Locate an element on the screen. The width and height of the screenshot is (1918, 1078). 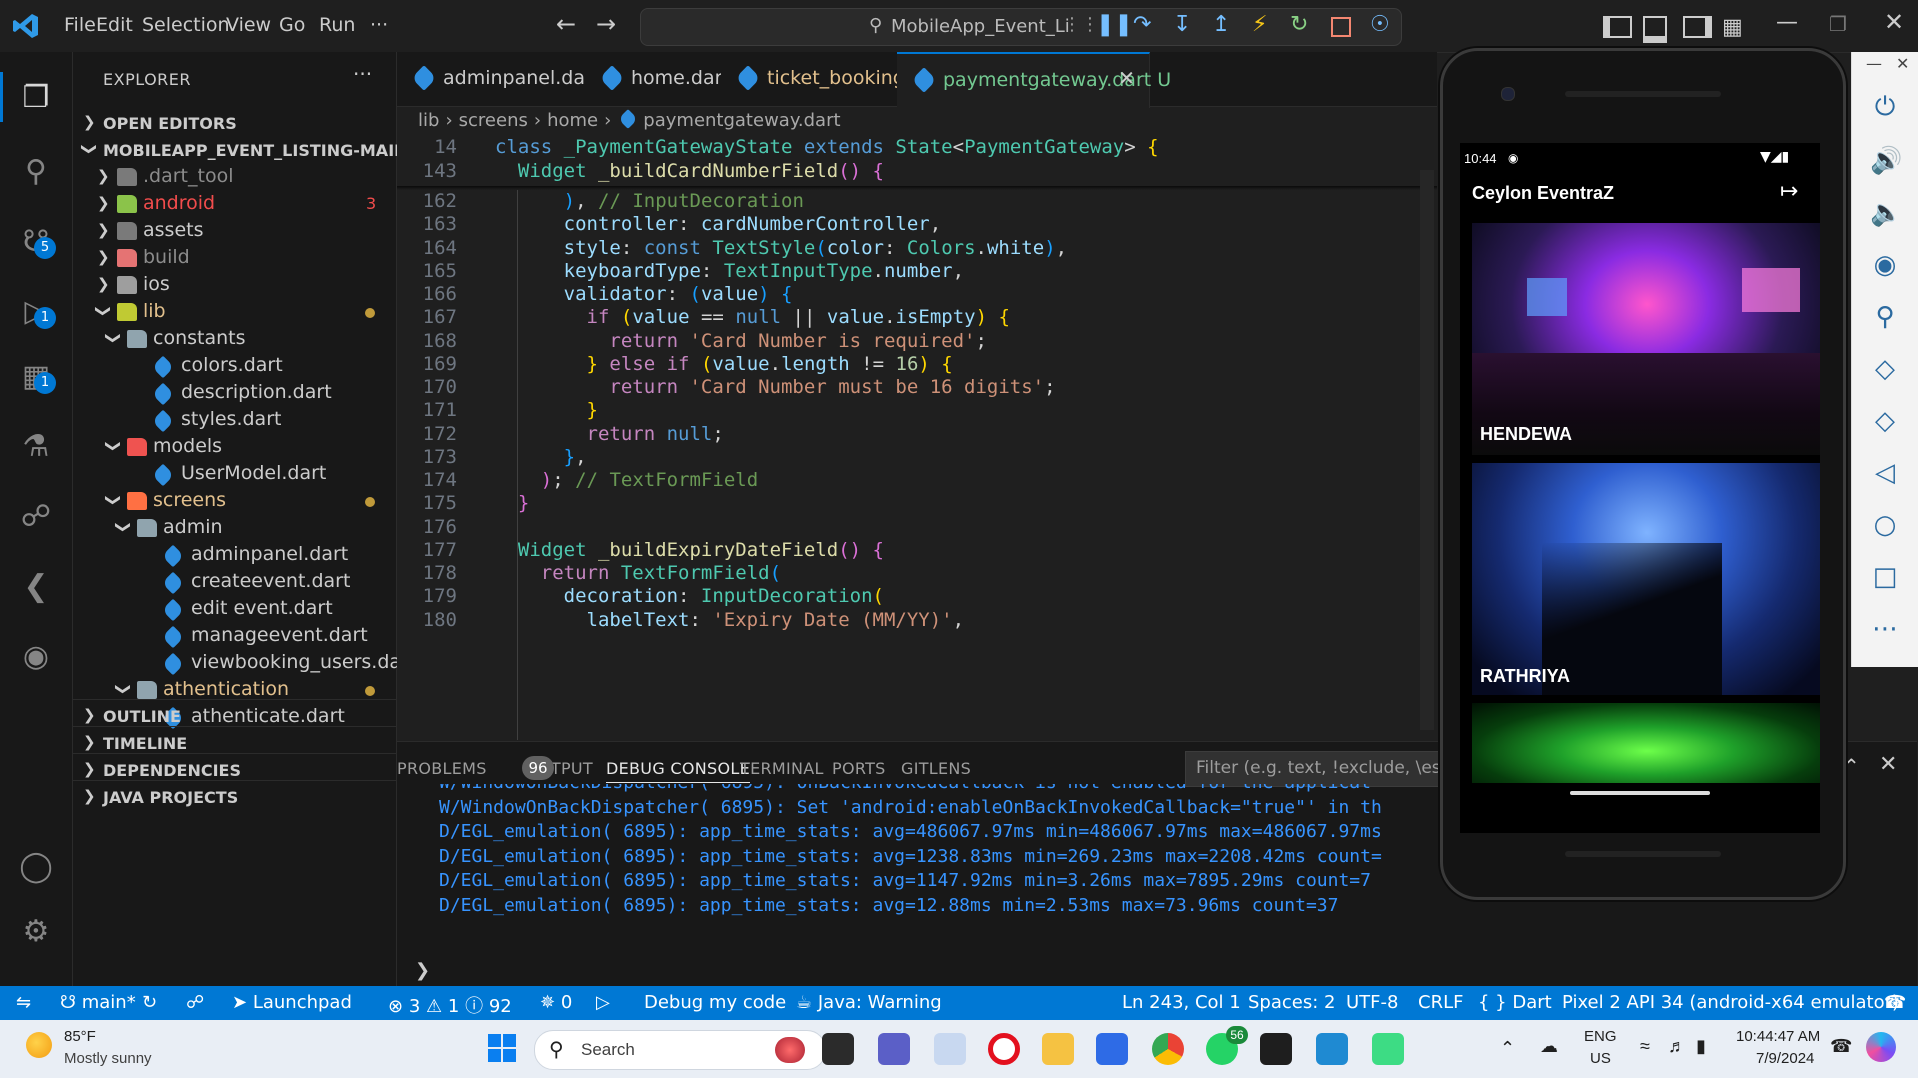
breadcrumb-item: home is located at coordinates (572, 120).